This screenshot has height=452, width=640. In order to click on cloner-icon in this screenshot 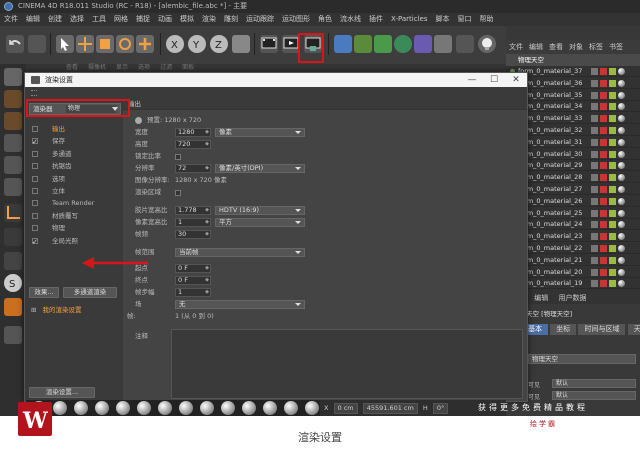, I will do `click(403, 44)`.